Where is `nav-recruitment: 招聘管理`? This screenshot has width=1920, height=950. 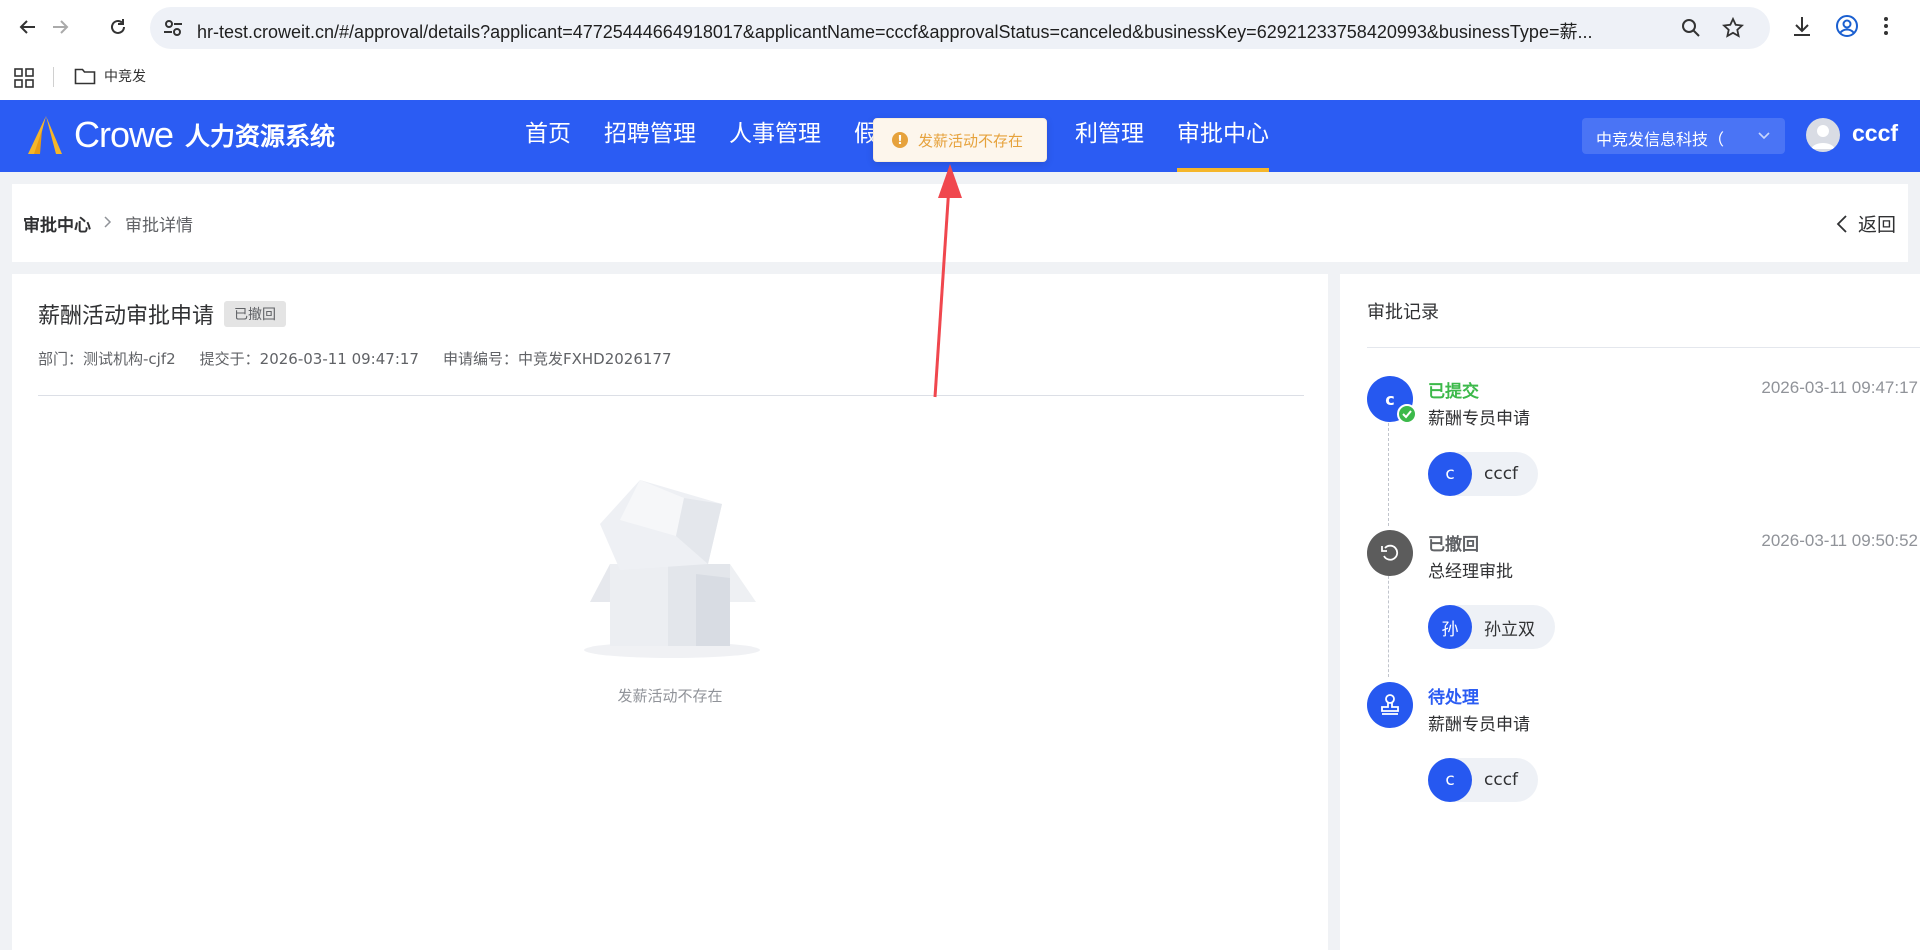
nav-recruitment: 招聘管理 is located at coordinates (650, 136).